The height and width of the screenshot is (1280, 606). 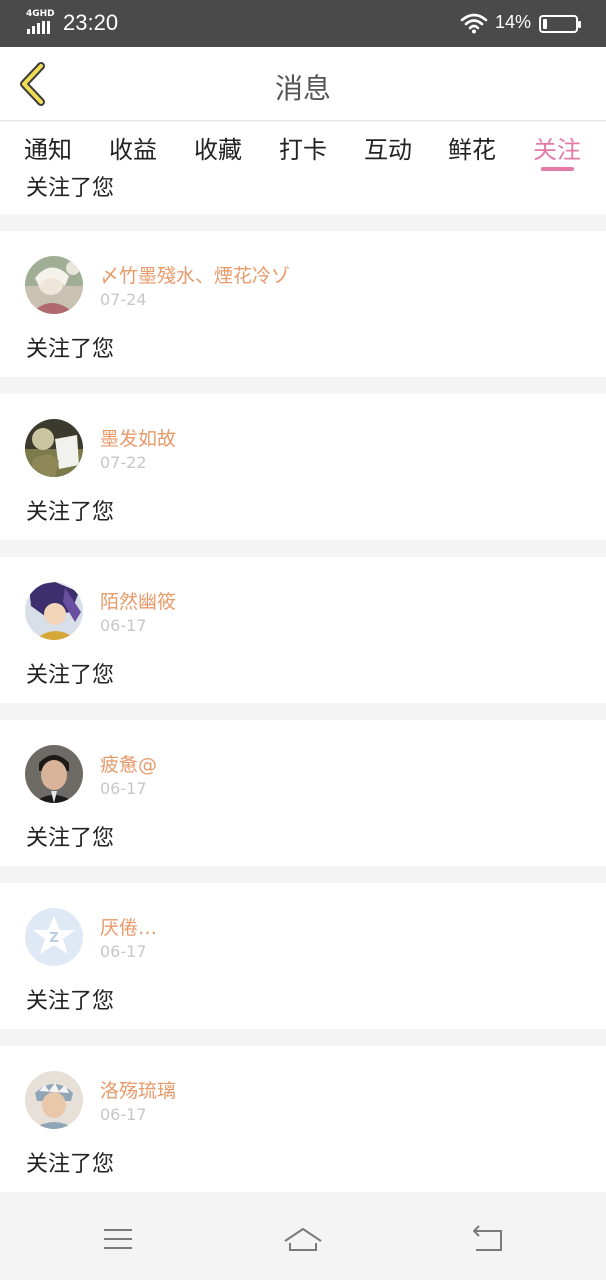 What do you see at coordinates (488, 1239) in the screenshot?
I see `back-icon` at bounding box center [488, 1239].